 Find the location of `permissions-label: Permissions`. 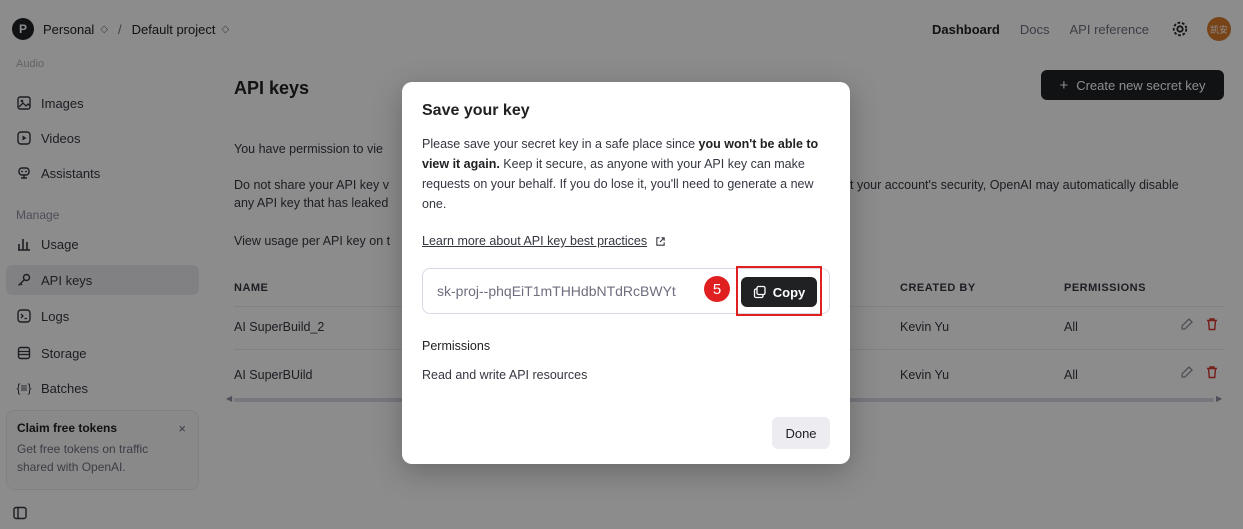

permissions-label: Permissions is located at coordinates (456, 346).